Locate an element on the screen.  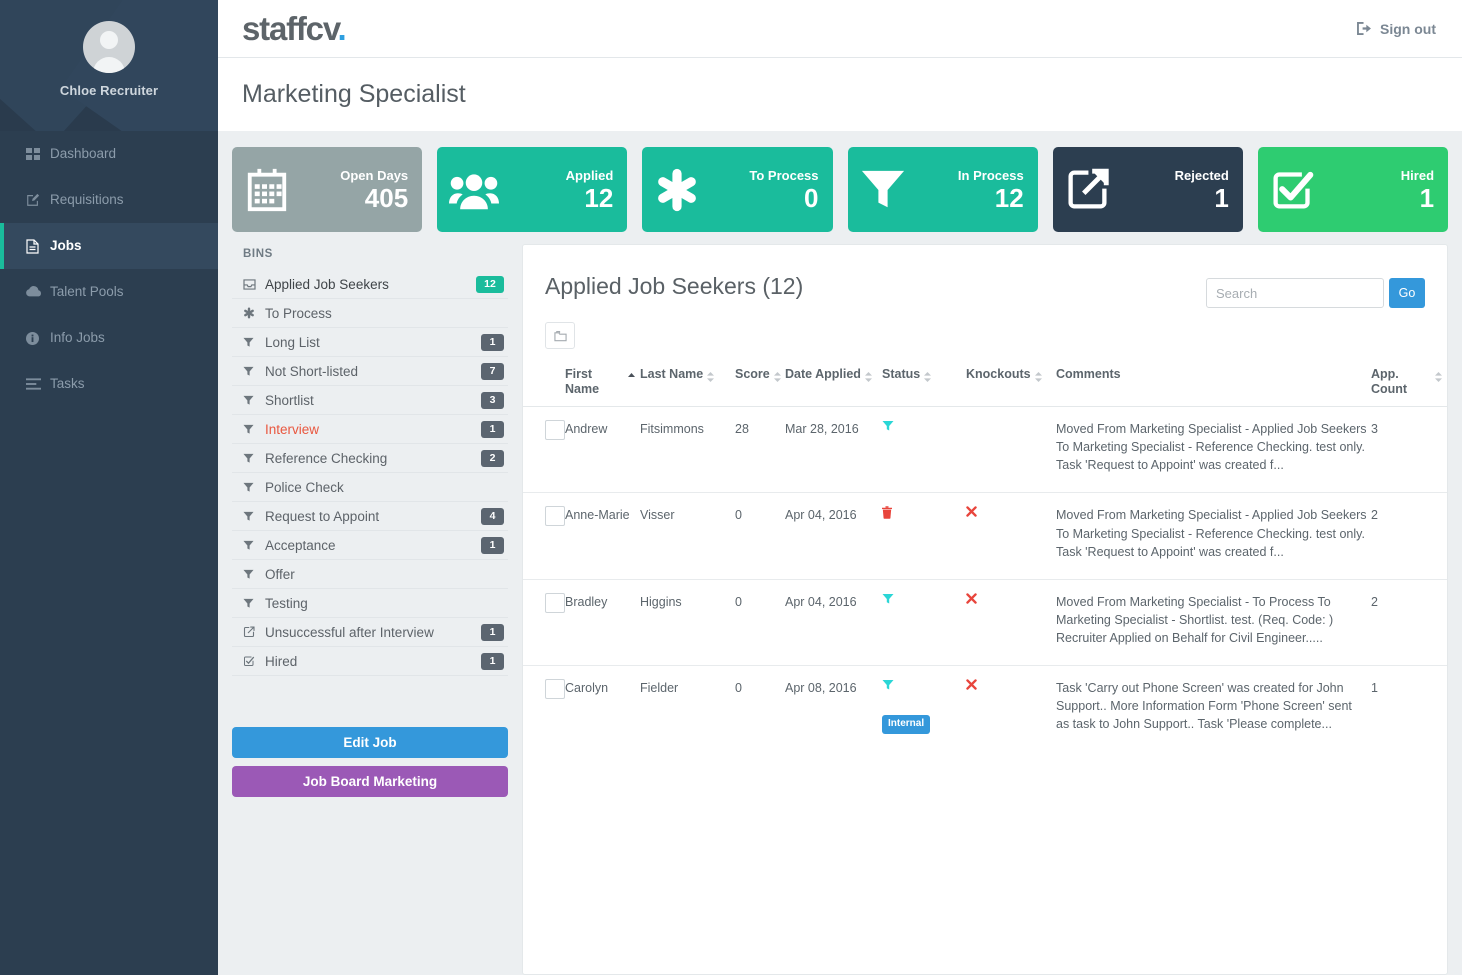
col-status: Status is located at coordinates (924, 384).